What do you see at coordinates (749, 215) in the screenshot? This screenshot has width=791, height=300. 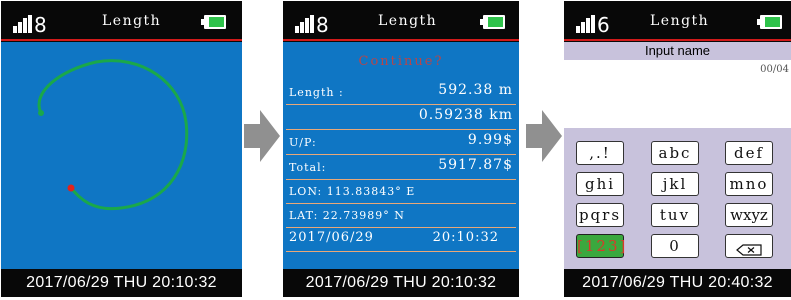 I see `key-wxyz: wxyz` at bounding box center [749, 215].